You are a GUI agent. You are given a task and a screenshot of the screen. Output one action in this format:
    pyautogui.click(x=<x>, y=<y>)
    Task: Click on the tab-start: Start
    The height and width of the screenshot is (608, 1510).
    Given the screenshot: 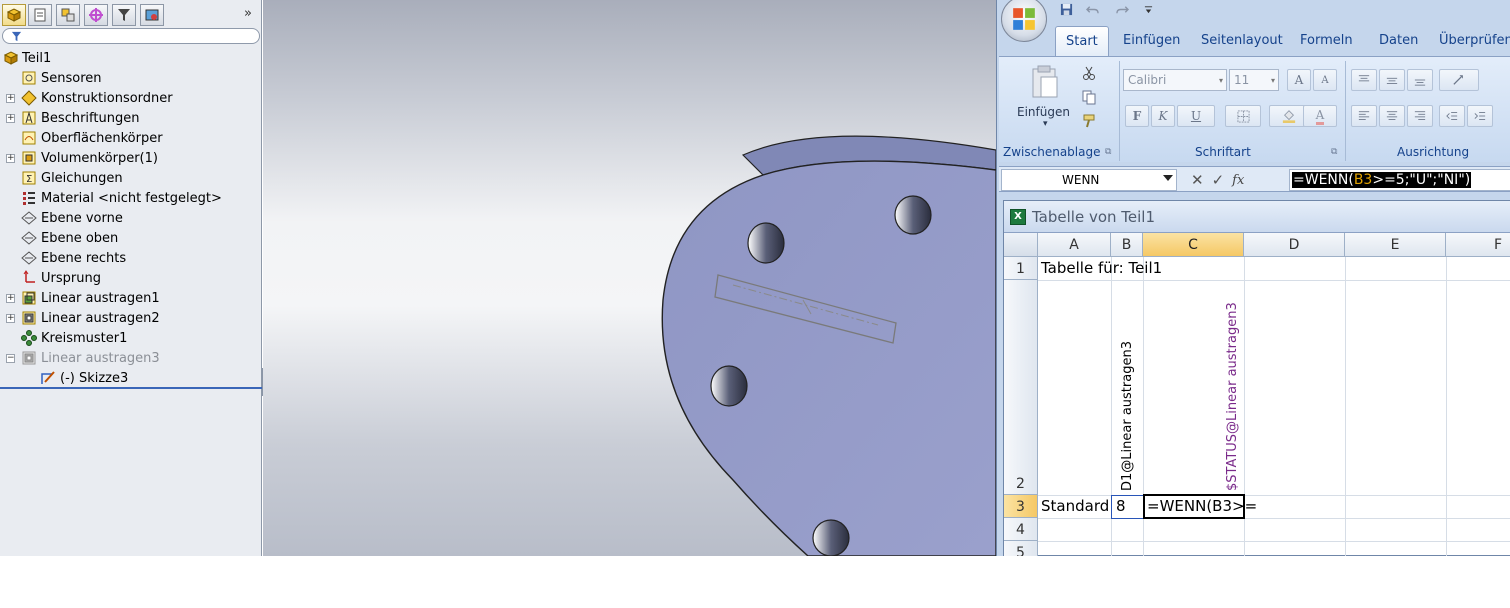 What is the action you would take?
    pyautogui.click(x=1082, y=41)
    